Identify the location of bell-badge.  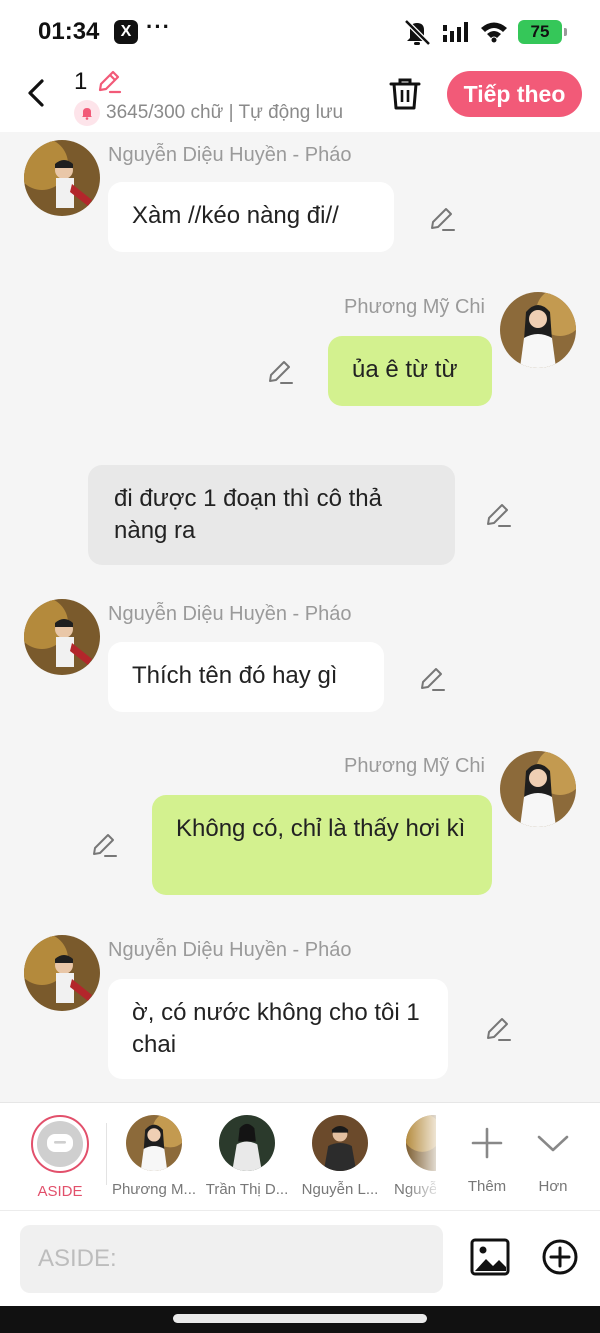
(87, 113).